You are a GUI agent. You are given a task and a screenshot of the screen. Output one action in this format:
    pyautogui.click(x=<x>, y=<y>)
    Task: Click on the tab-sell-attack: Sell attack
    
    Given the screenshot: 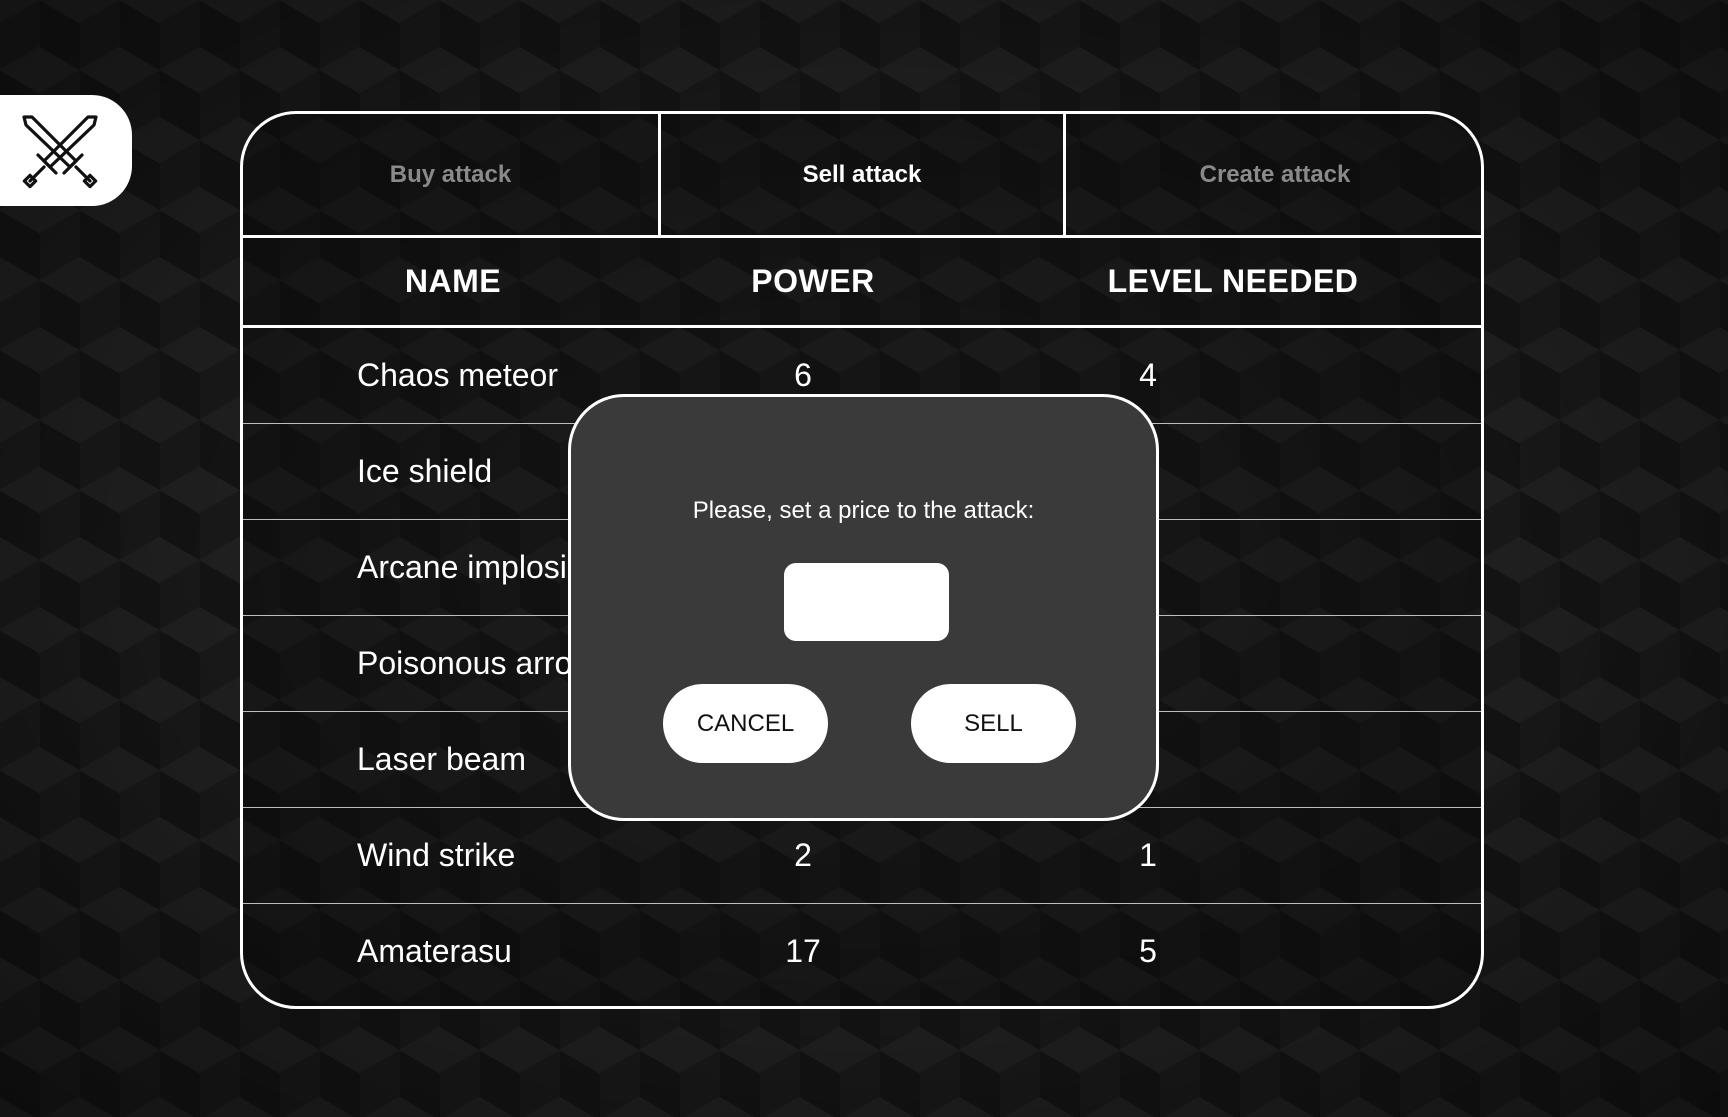 What is the action you would take?
    pyautogui.click(x=863, y=174)
    